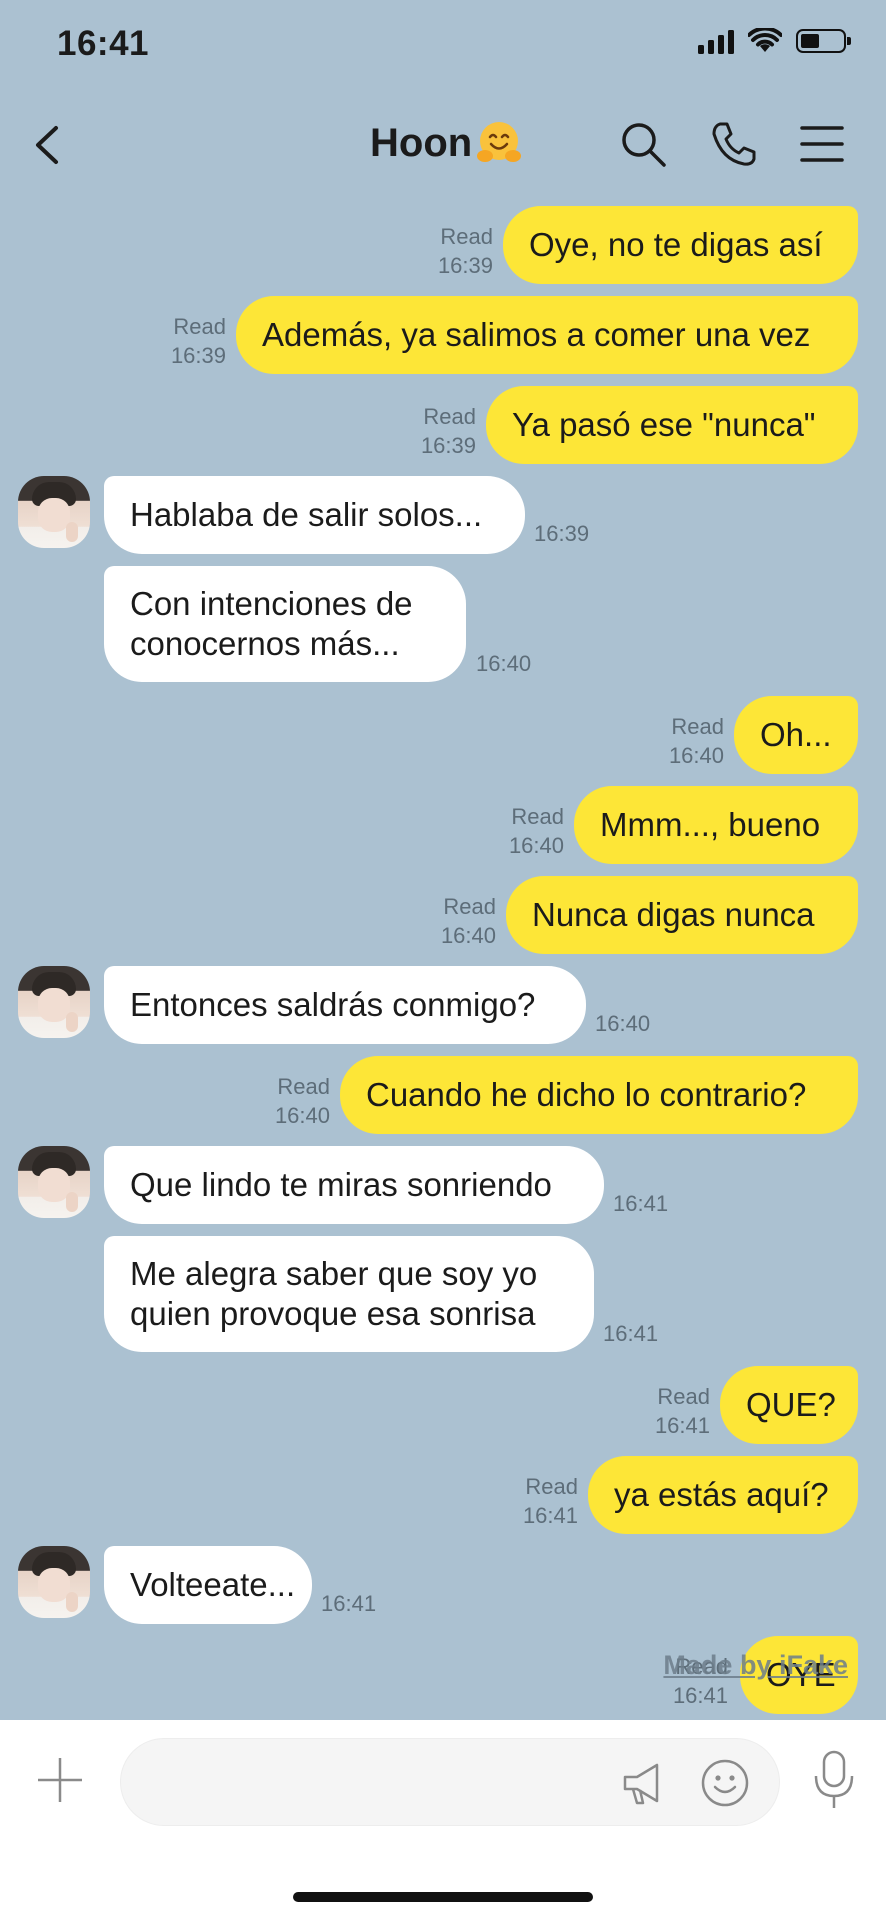  I want to click on message-bubble-outgoing: Oye, no te digas así, so click(680, 245).